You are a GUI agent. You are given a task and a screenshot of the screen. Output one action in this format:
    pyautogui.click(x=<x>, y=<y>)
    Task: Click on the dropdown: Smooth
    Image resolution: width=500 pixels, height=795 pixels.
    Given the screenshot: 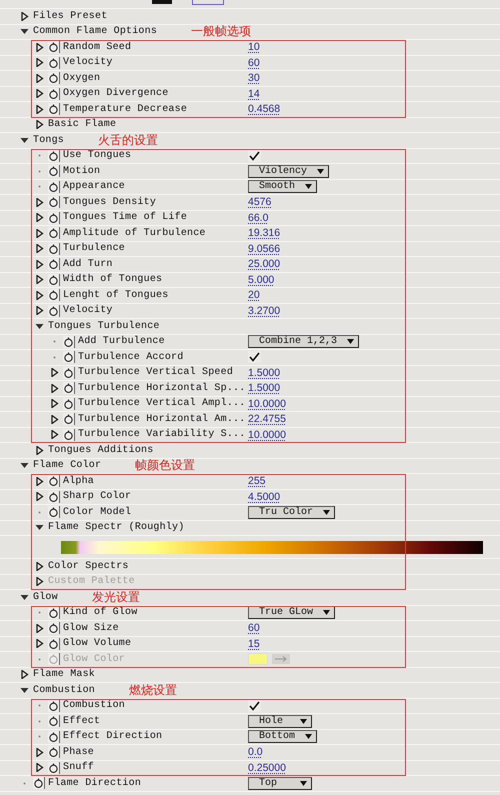 What is the action you would take?
    pyautogui.click(x=283, y=187)
    